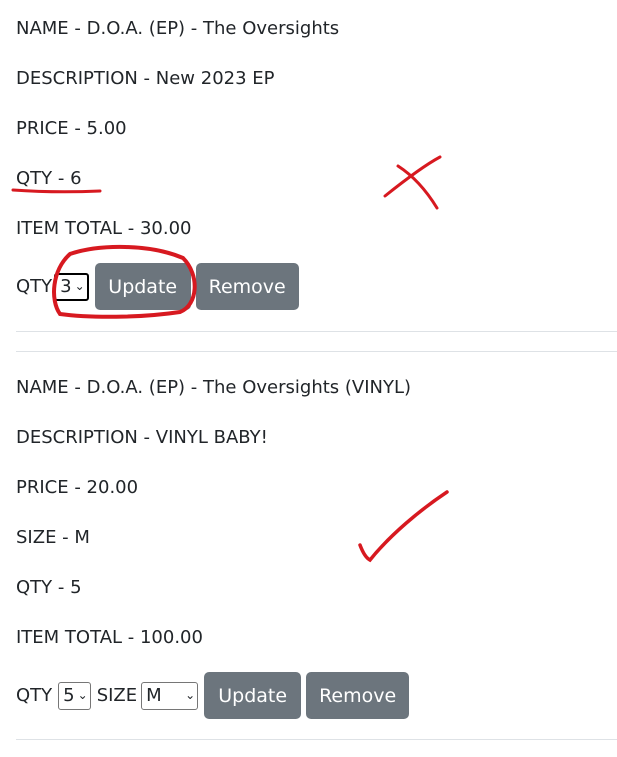  I want to click on item-2-total: ITEM TOTAL - 100.00, so click(109, 637).